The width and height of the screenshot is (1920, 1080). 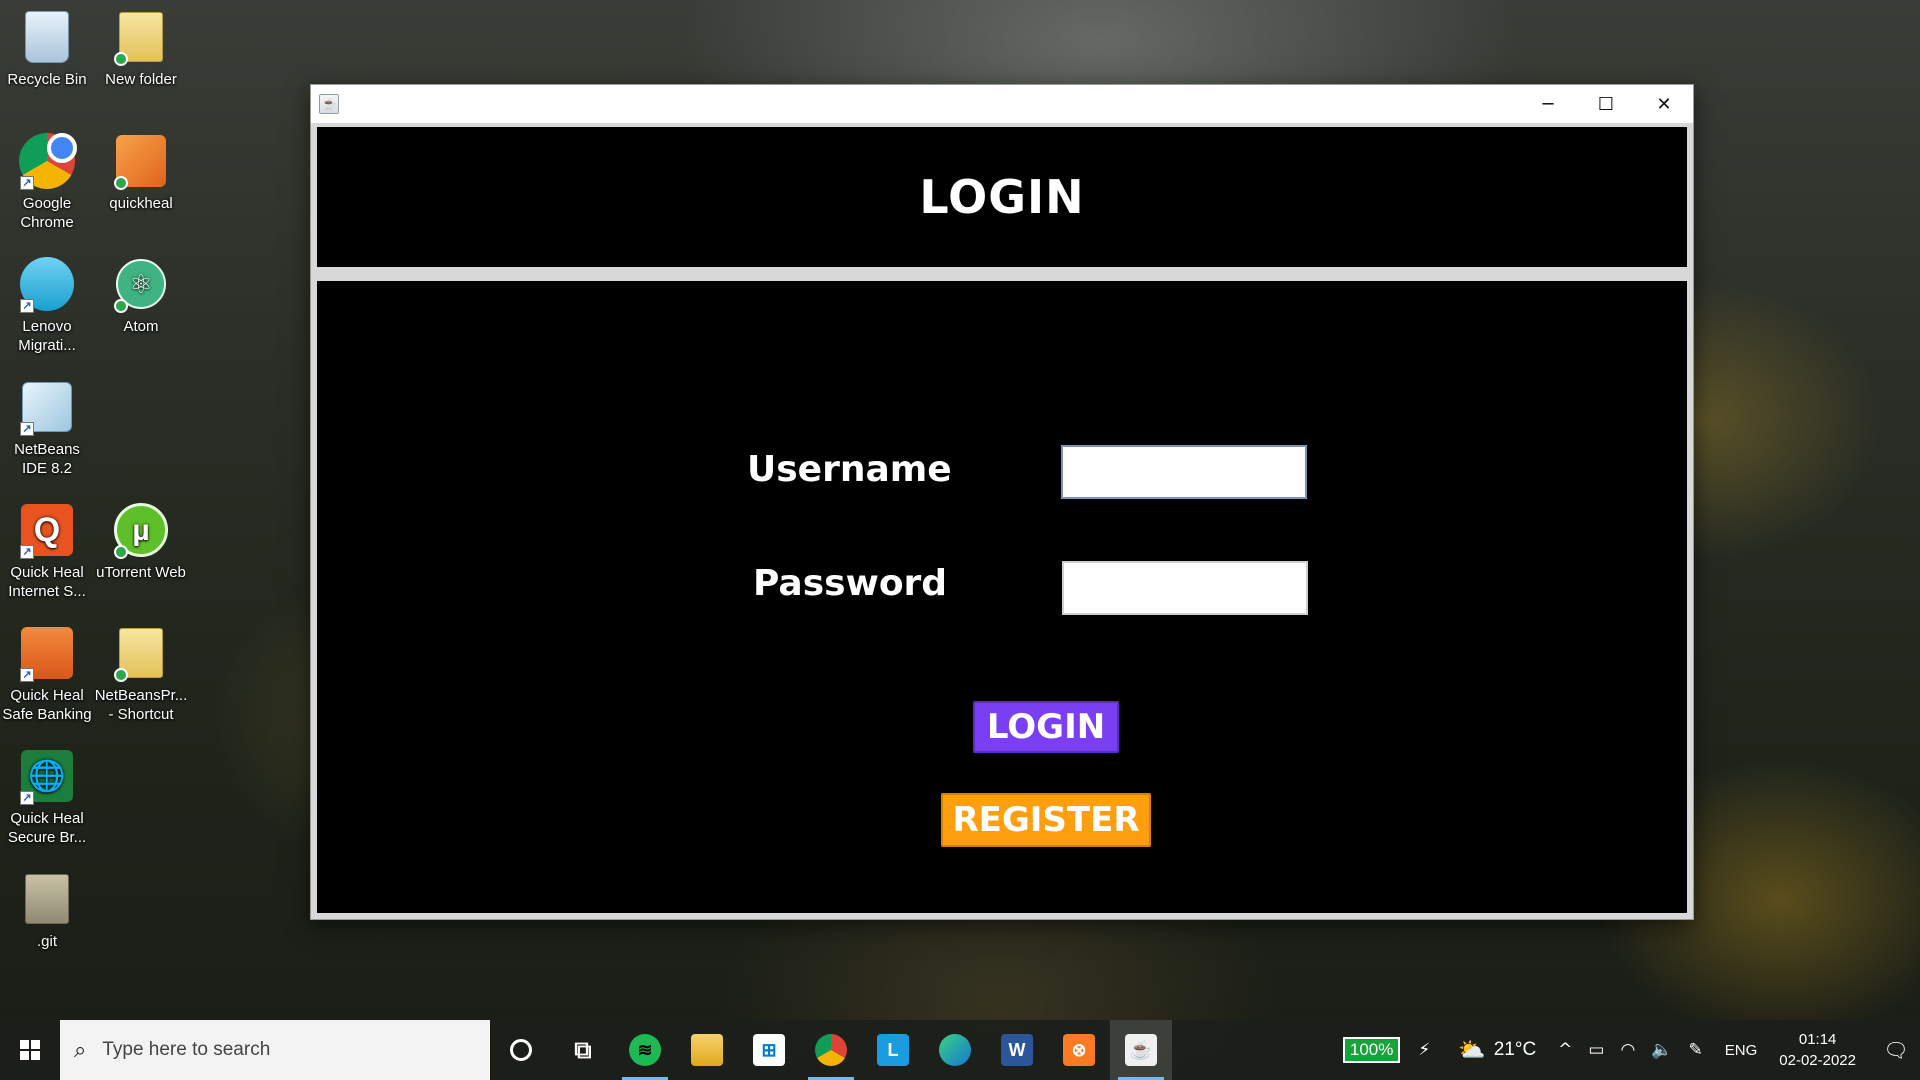 What do you see at coordinates (1472, 1050) in the screenshot?
I see `weather-partly-sunny-icon: ⛅` at bounding box center [1472, 1050].